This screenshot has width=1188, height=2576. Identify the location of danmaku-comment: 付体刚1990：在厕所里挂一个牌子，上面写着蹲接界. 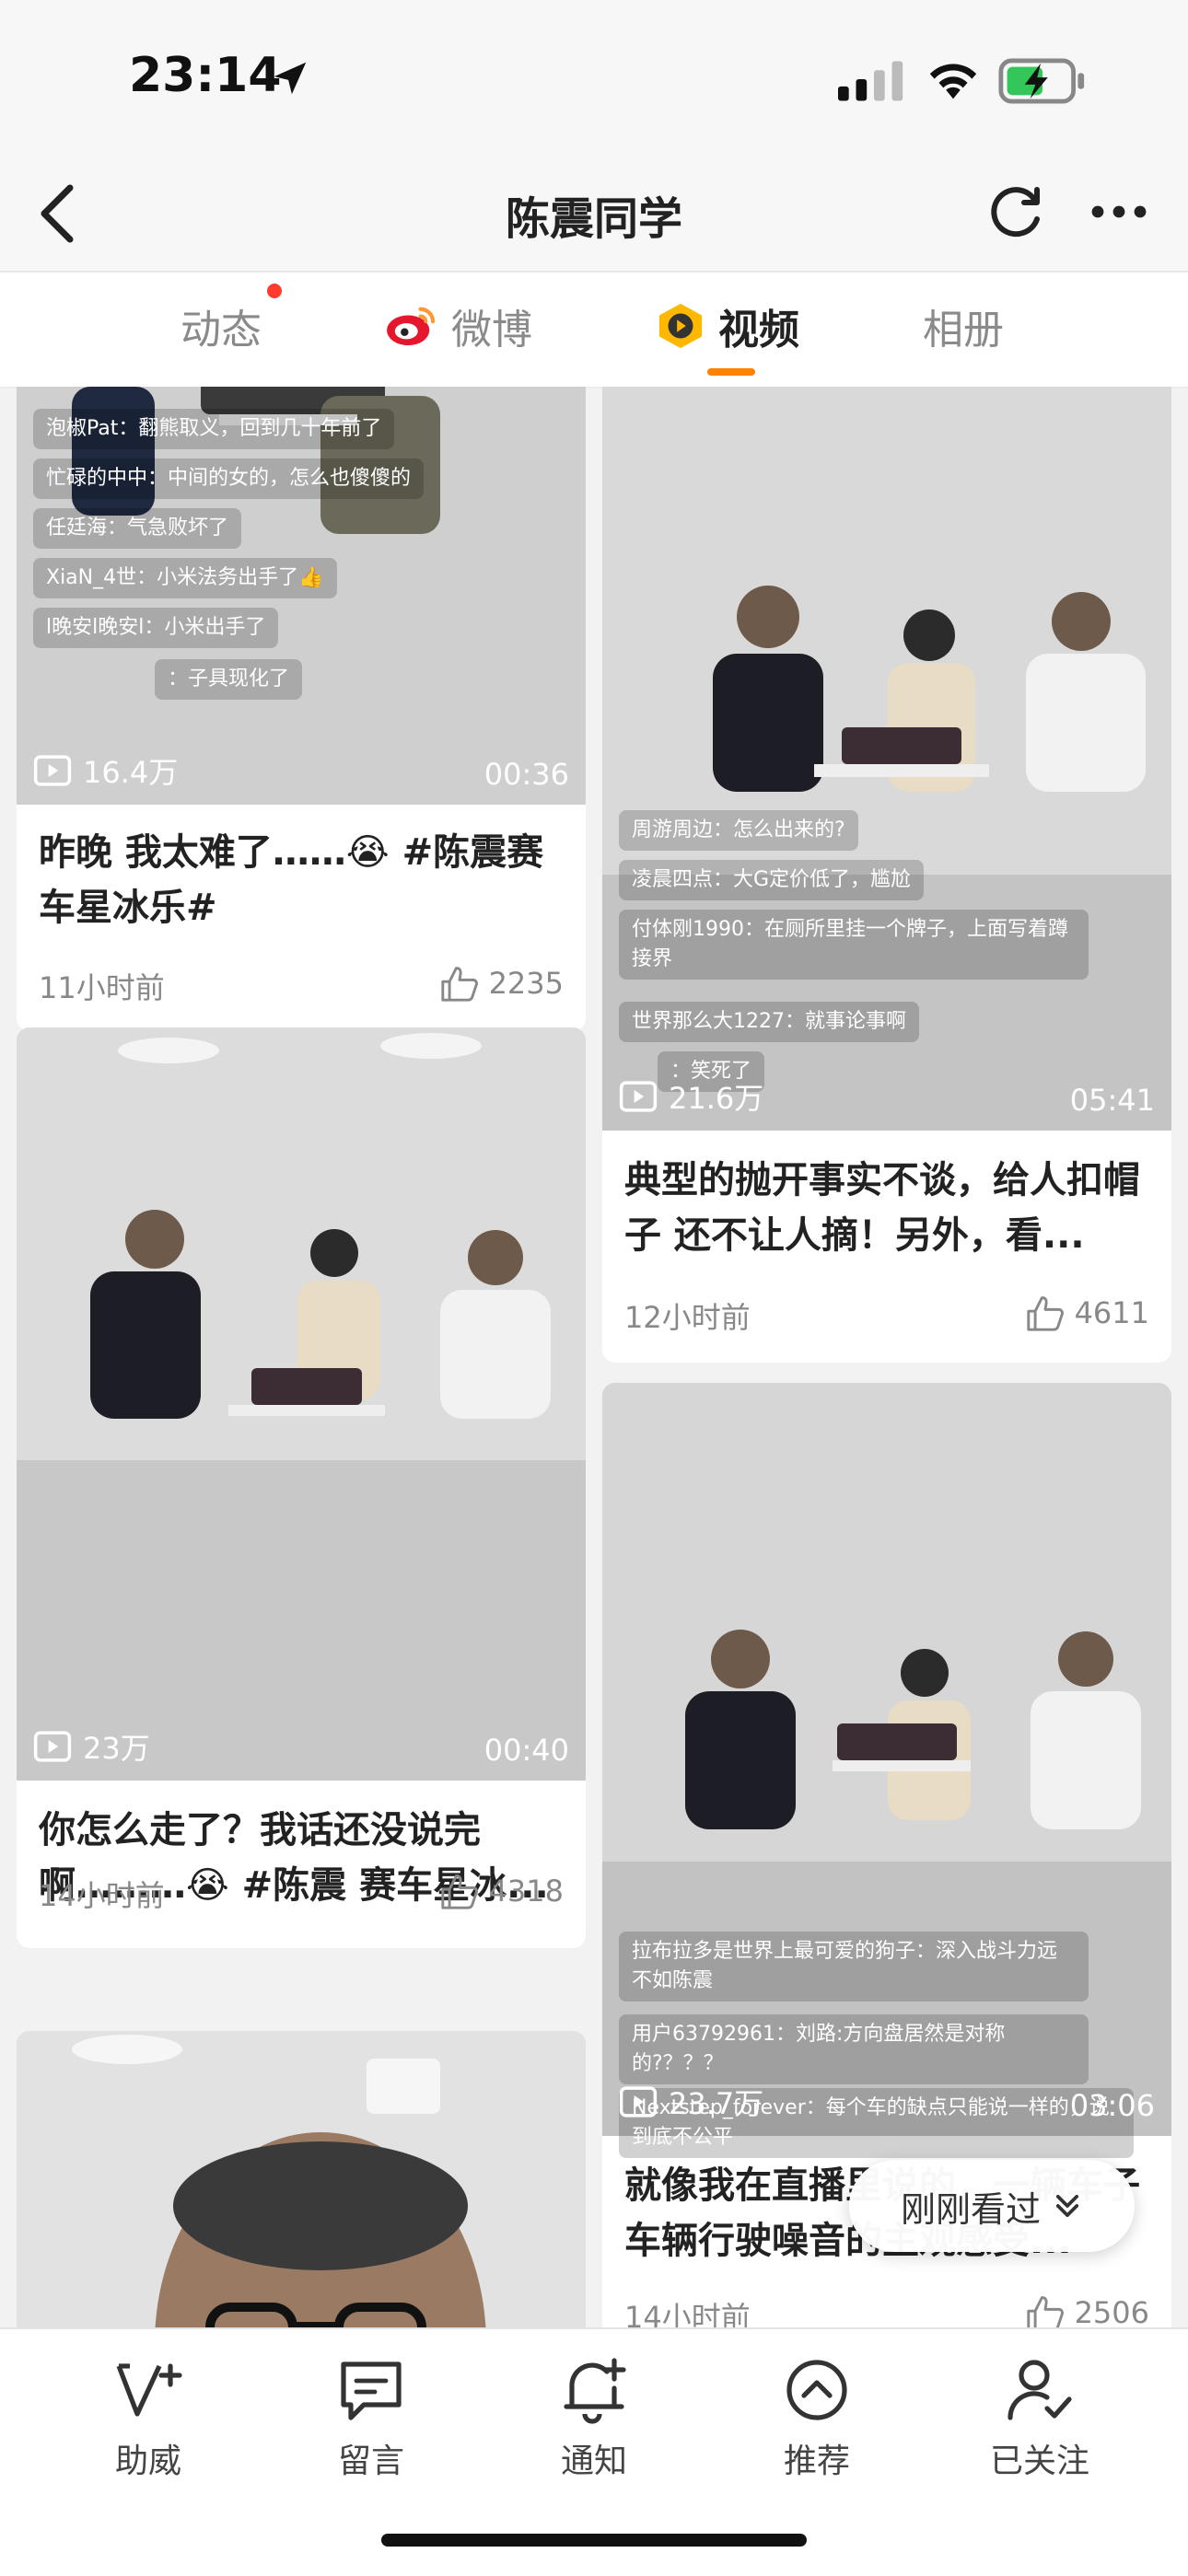
(854, 945).